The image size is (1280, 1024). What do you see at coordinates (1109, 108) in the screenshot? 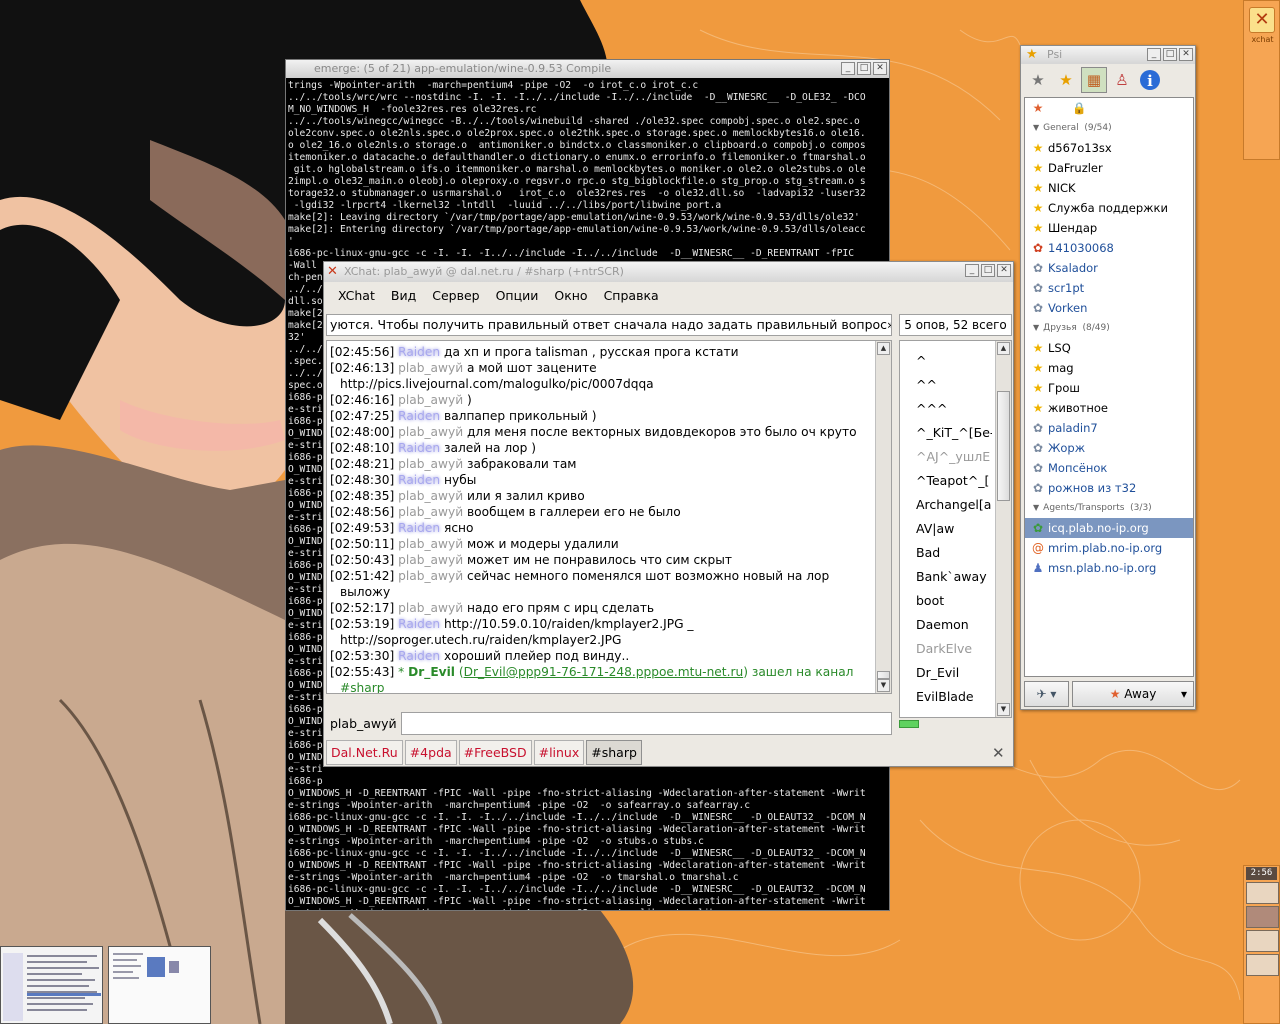
I see `account-row: ★ 🔒` at bounding box center [1109, 108].